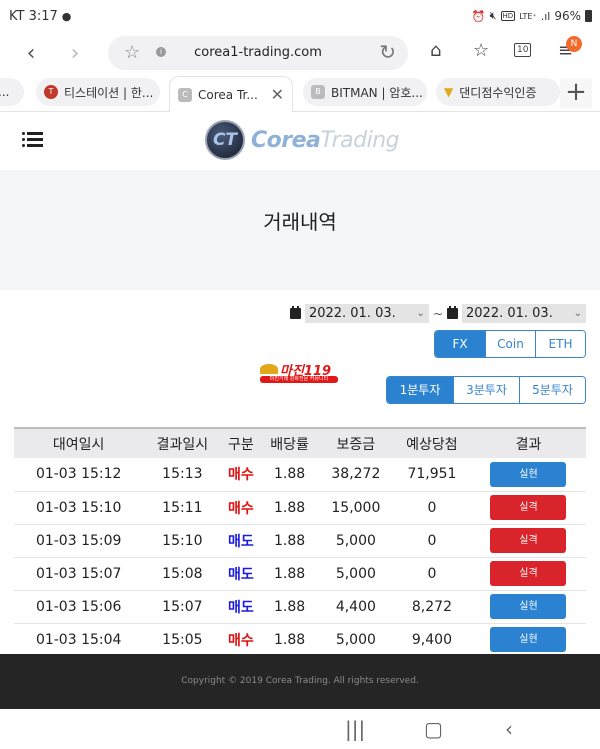  What do you see at coordinates (240, 444) in the screenshot?
I see `col-header: 구분` at bounding box center [240, 444].